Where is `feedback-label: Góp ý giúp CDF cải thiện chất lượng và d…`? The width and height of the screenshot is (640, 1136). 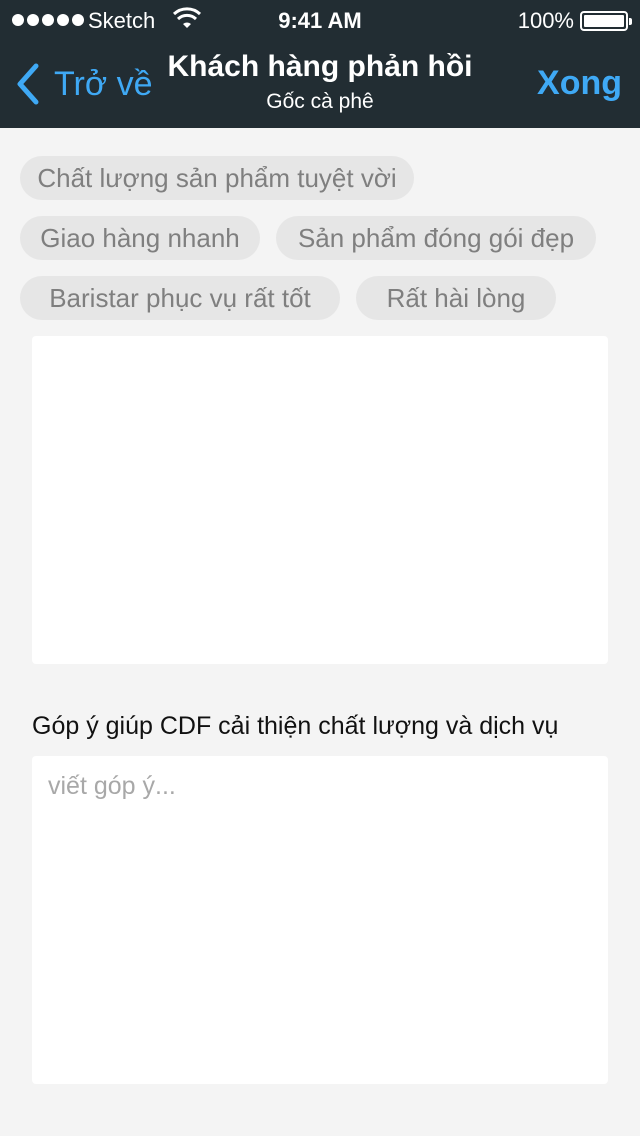 feedback-label: Góp ý giúp CDF cải thiện chất lượng và d… is located at coordinates (295, 726).